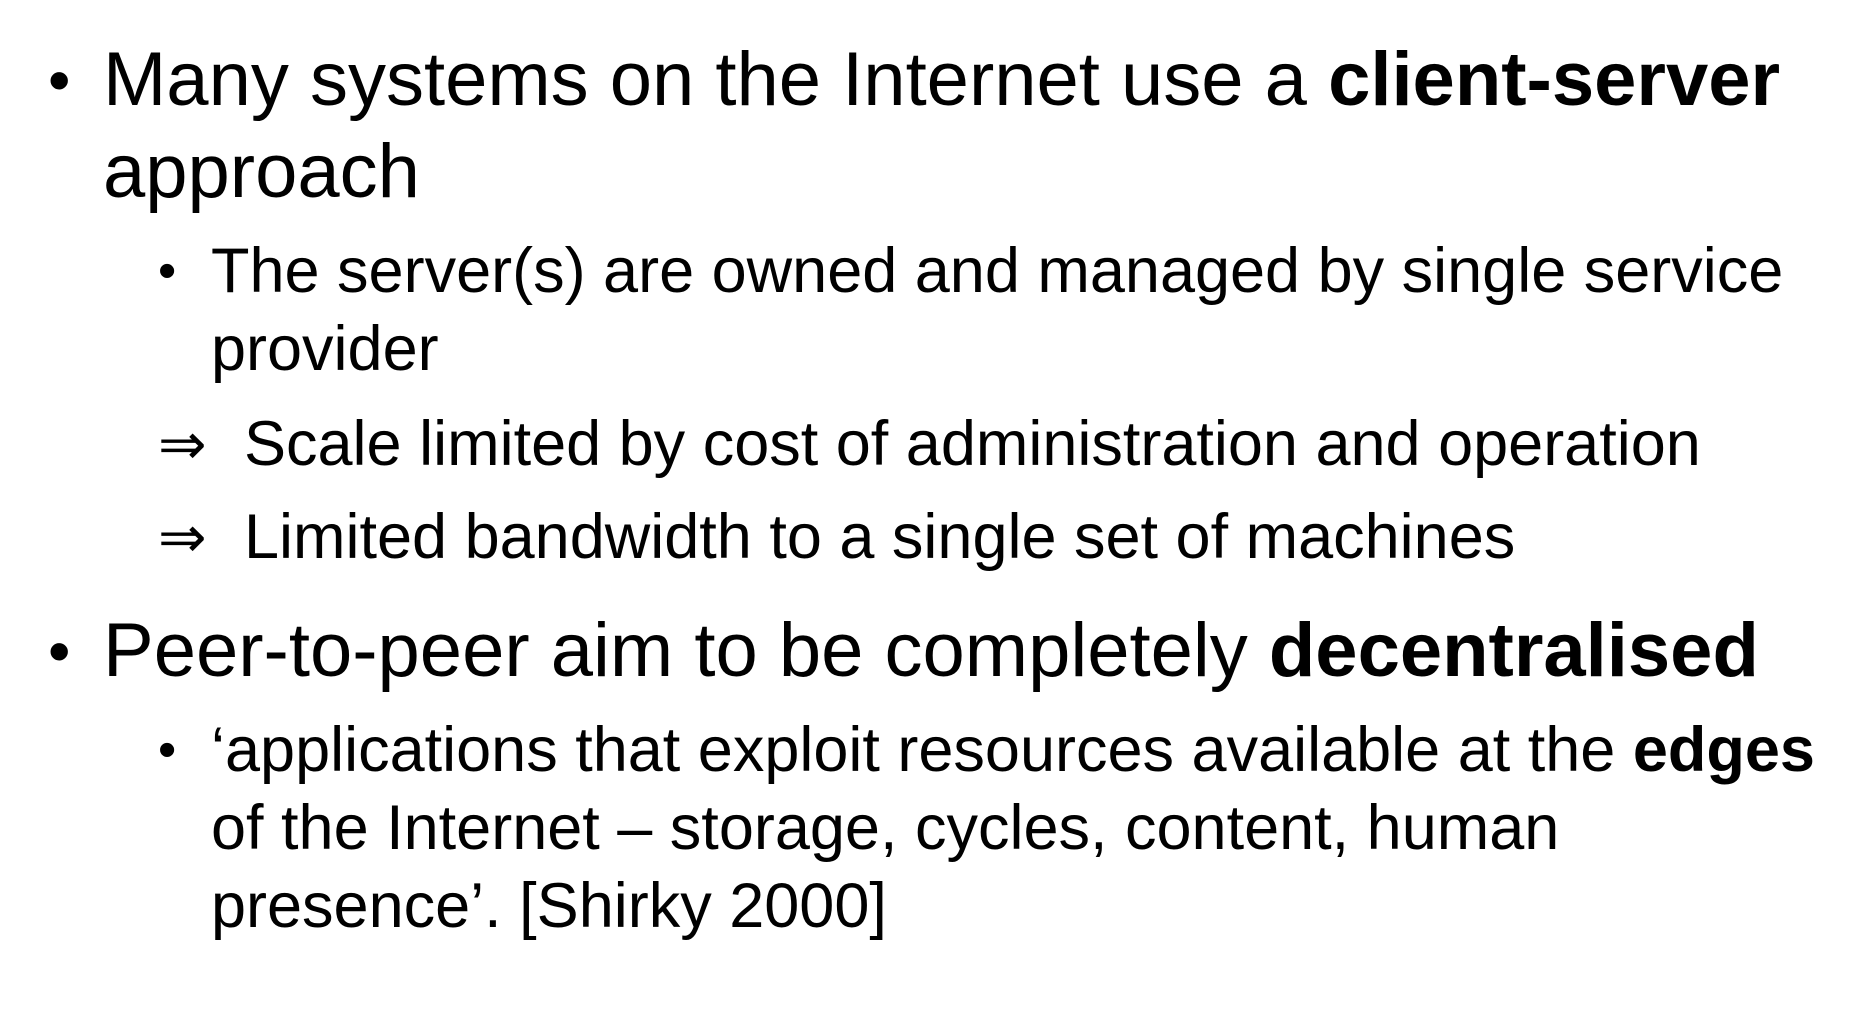 This screenshot has width=1874, height=1020. Describe the element at coordinates (1554, 79) in the screenshot. I see `bold-term-client-server: client-server` at that location.